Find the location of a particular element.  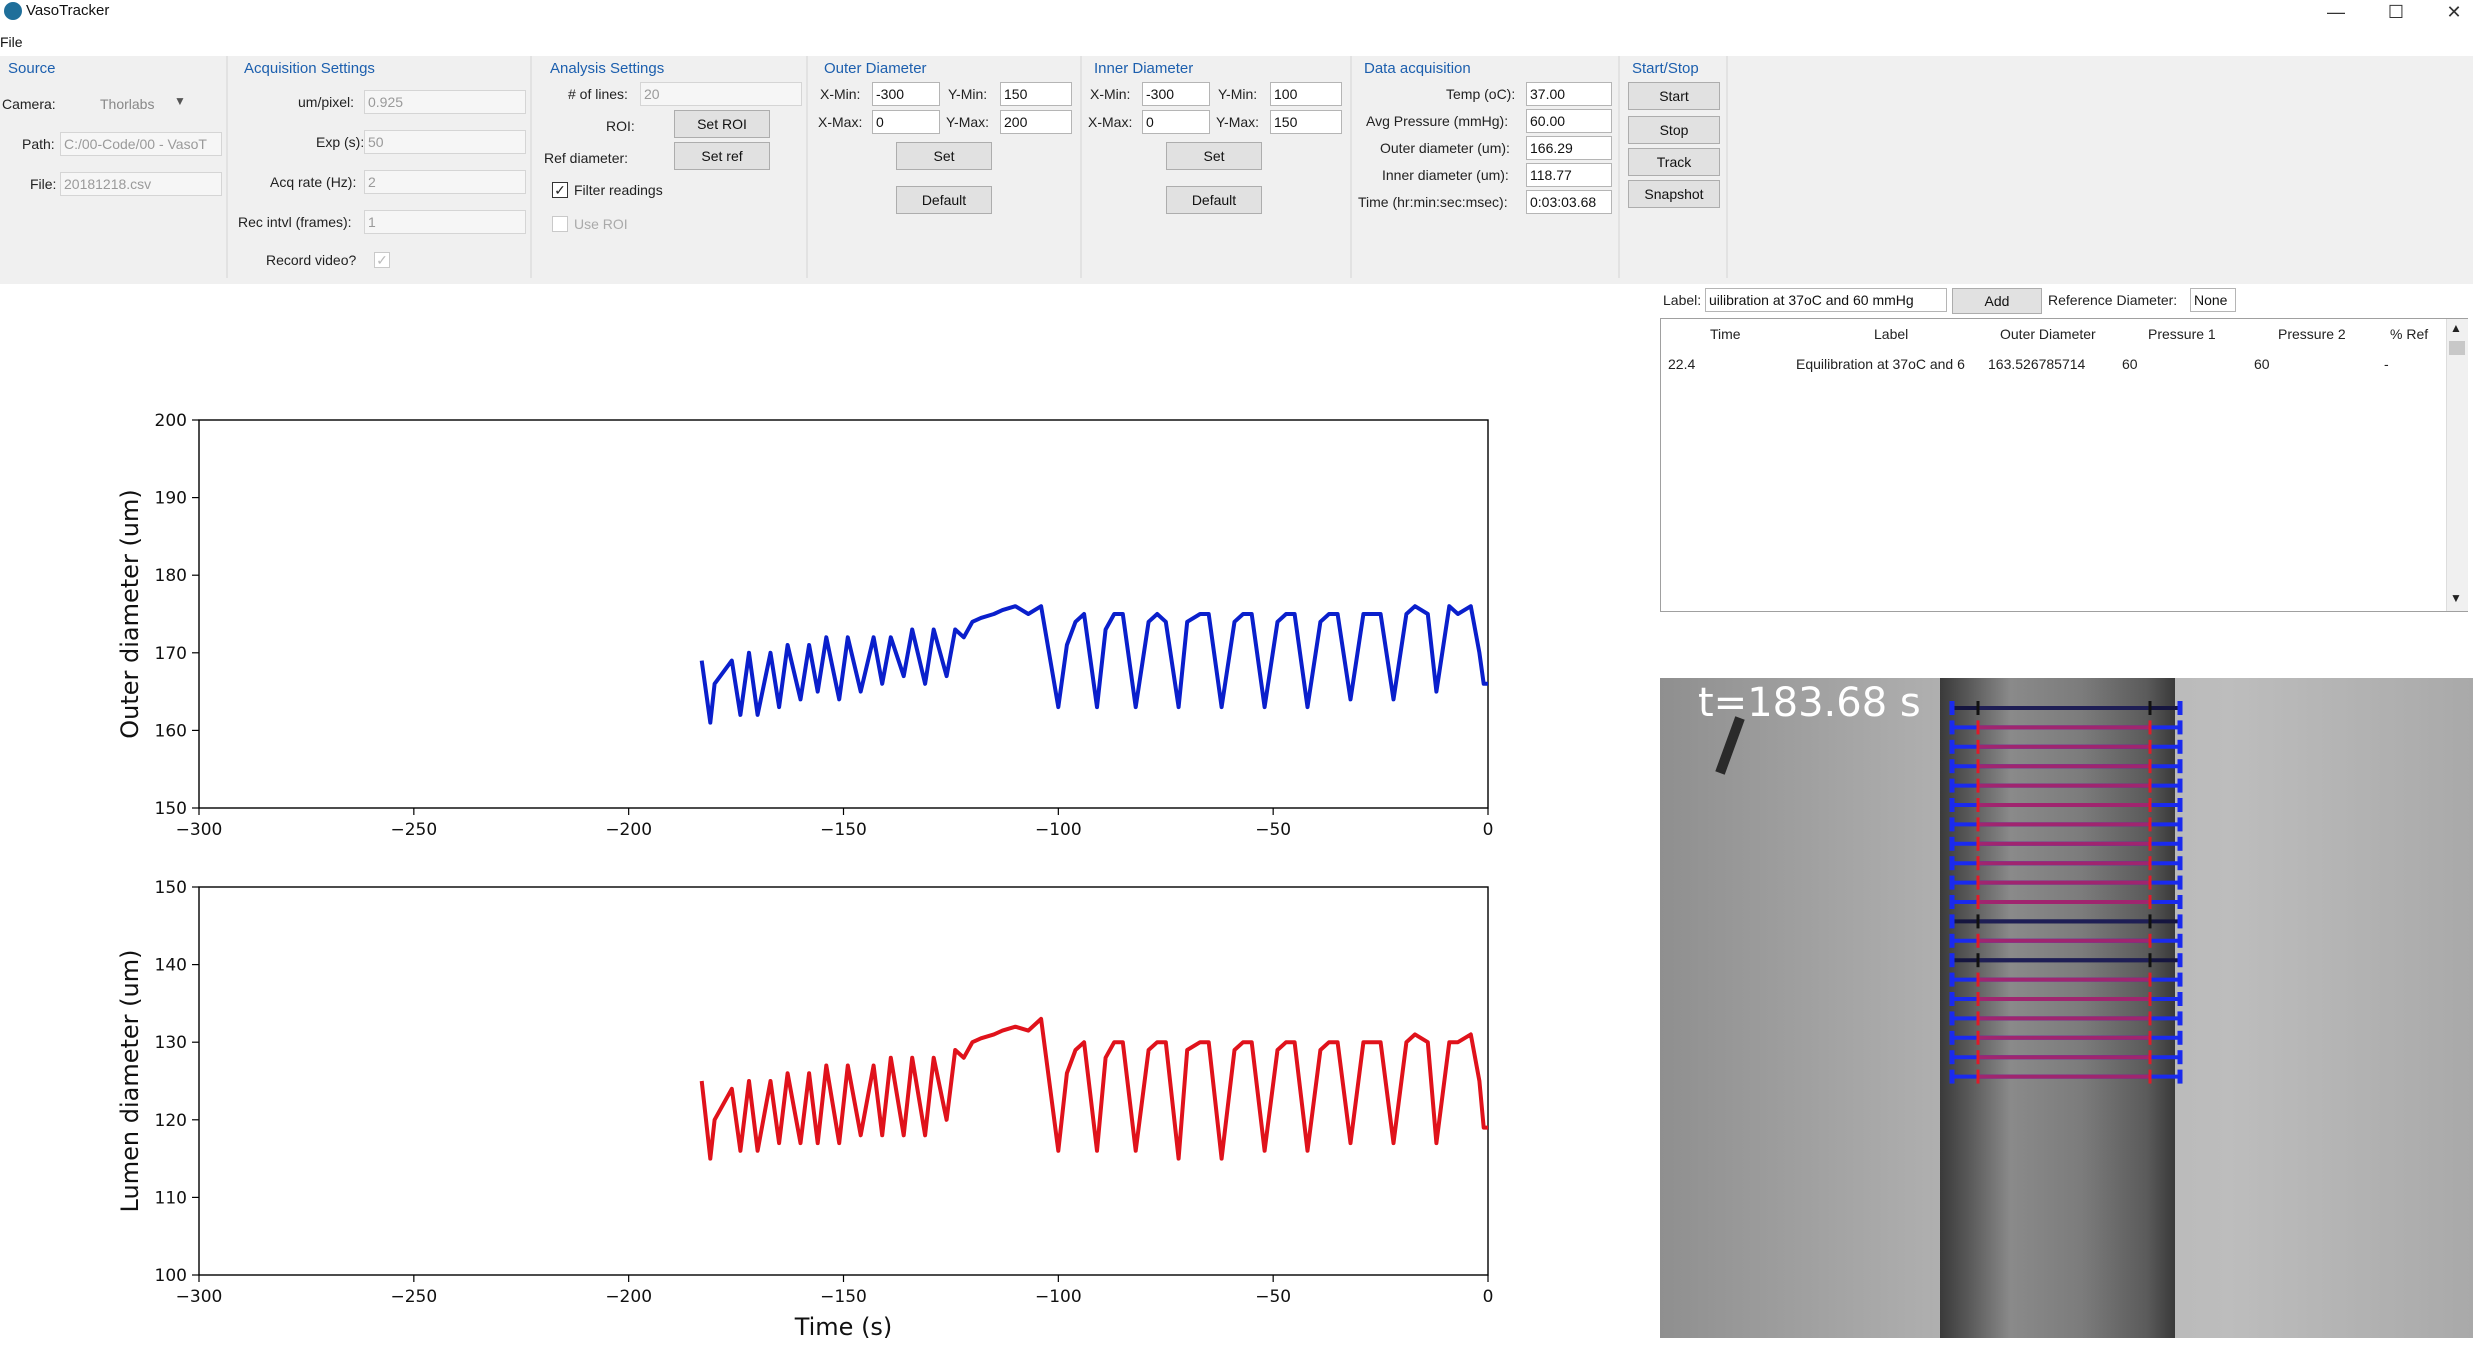

analysis-title: Analysis Settings is located at coordinates (607, 68).